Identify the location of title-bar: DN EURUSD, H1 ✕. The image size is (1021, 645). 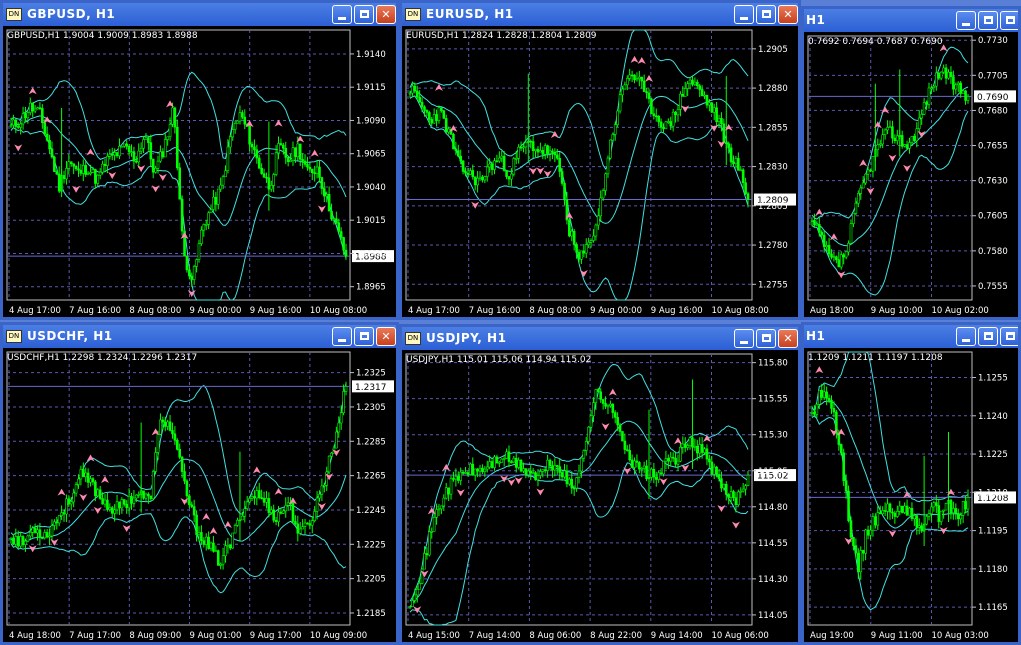
(600, 14).